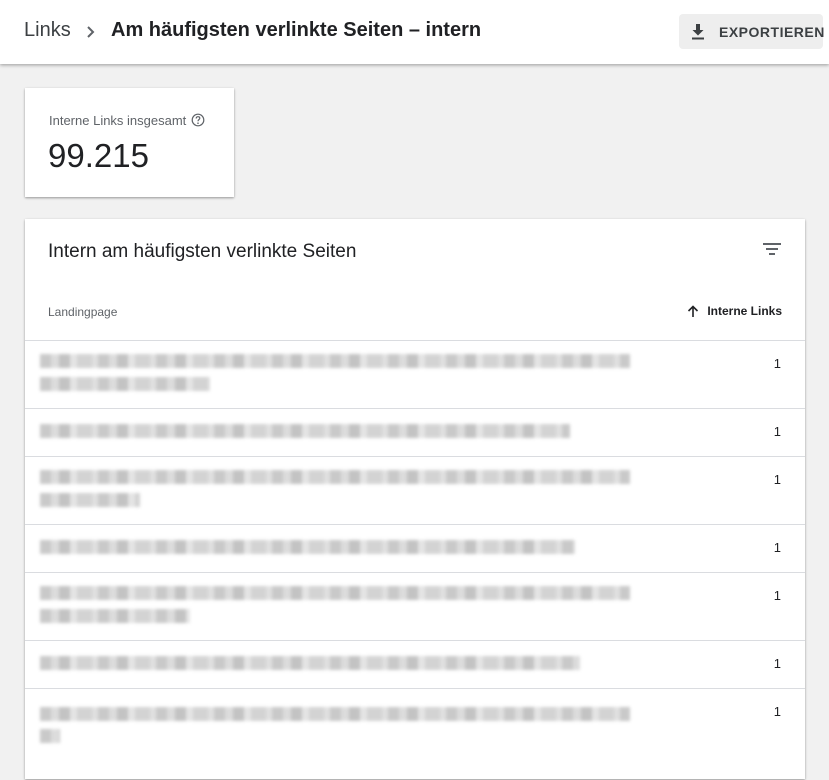 The image size is (829, 780). I want to click on metric-label: Interne Links insgesamt, so click(118, 120).